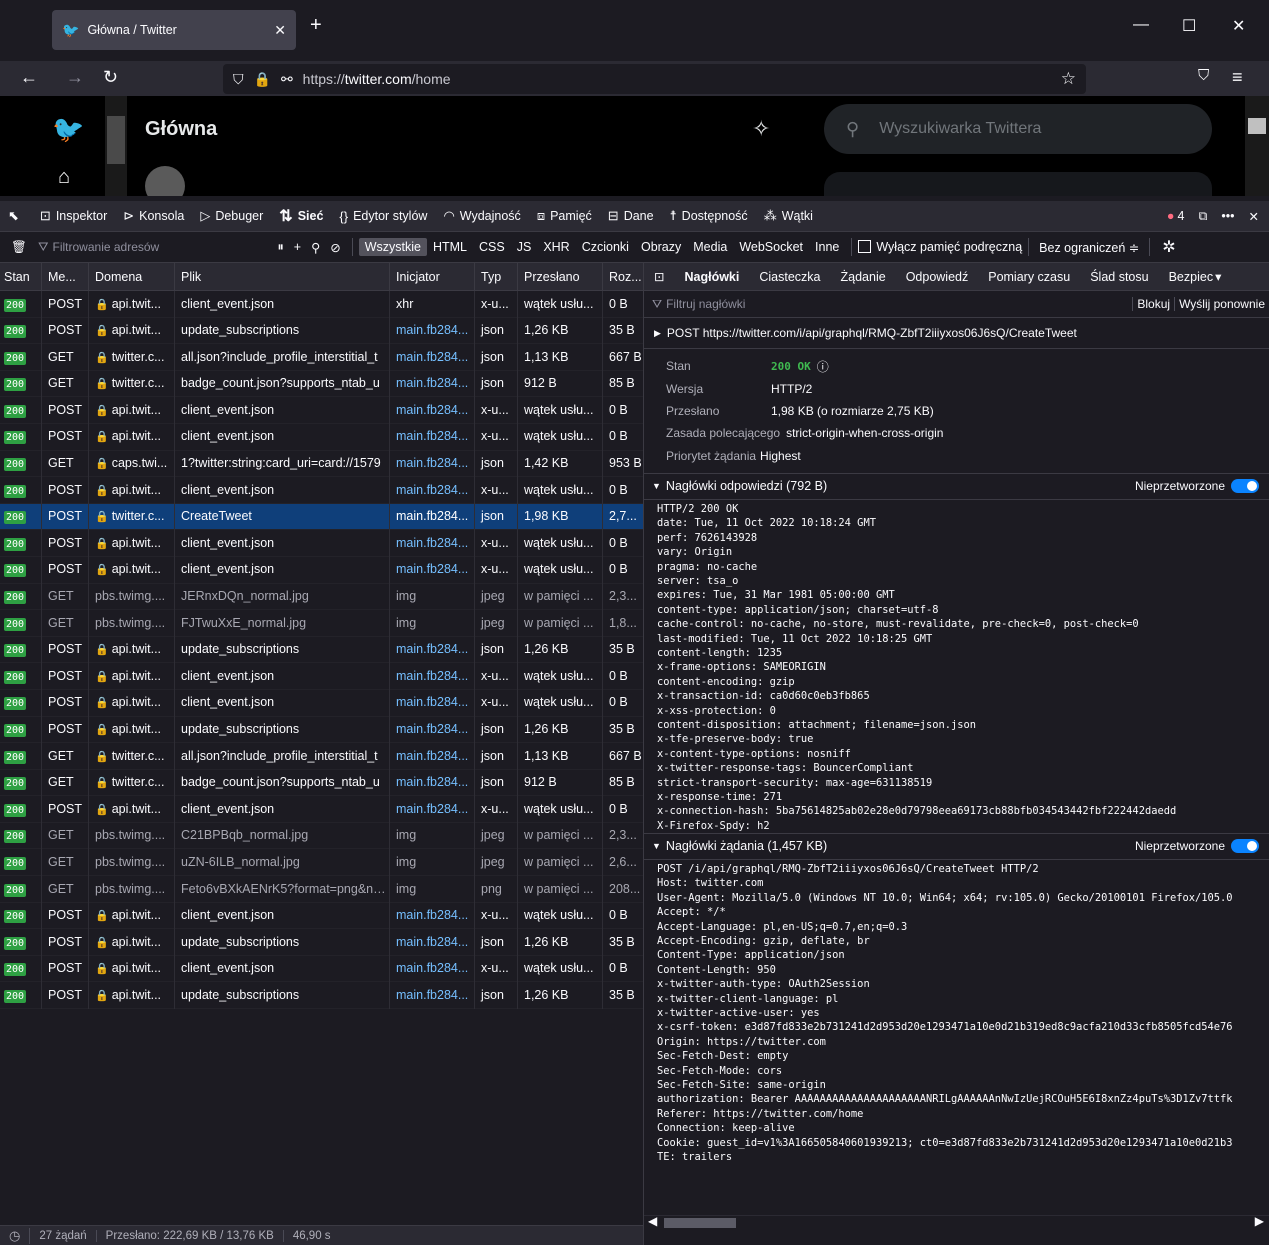 The height and width of the screenshot is (1245, 1269). Describe the element at coordinates (287, 79) in the screenshot. I see `permissions-icon: ⚯` at that location.